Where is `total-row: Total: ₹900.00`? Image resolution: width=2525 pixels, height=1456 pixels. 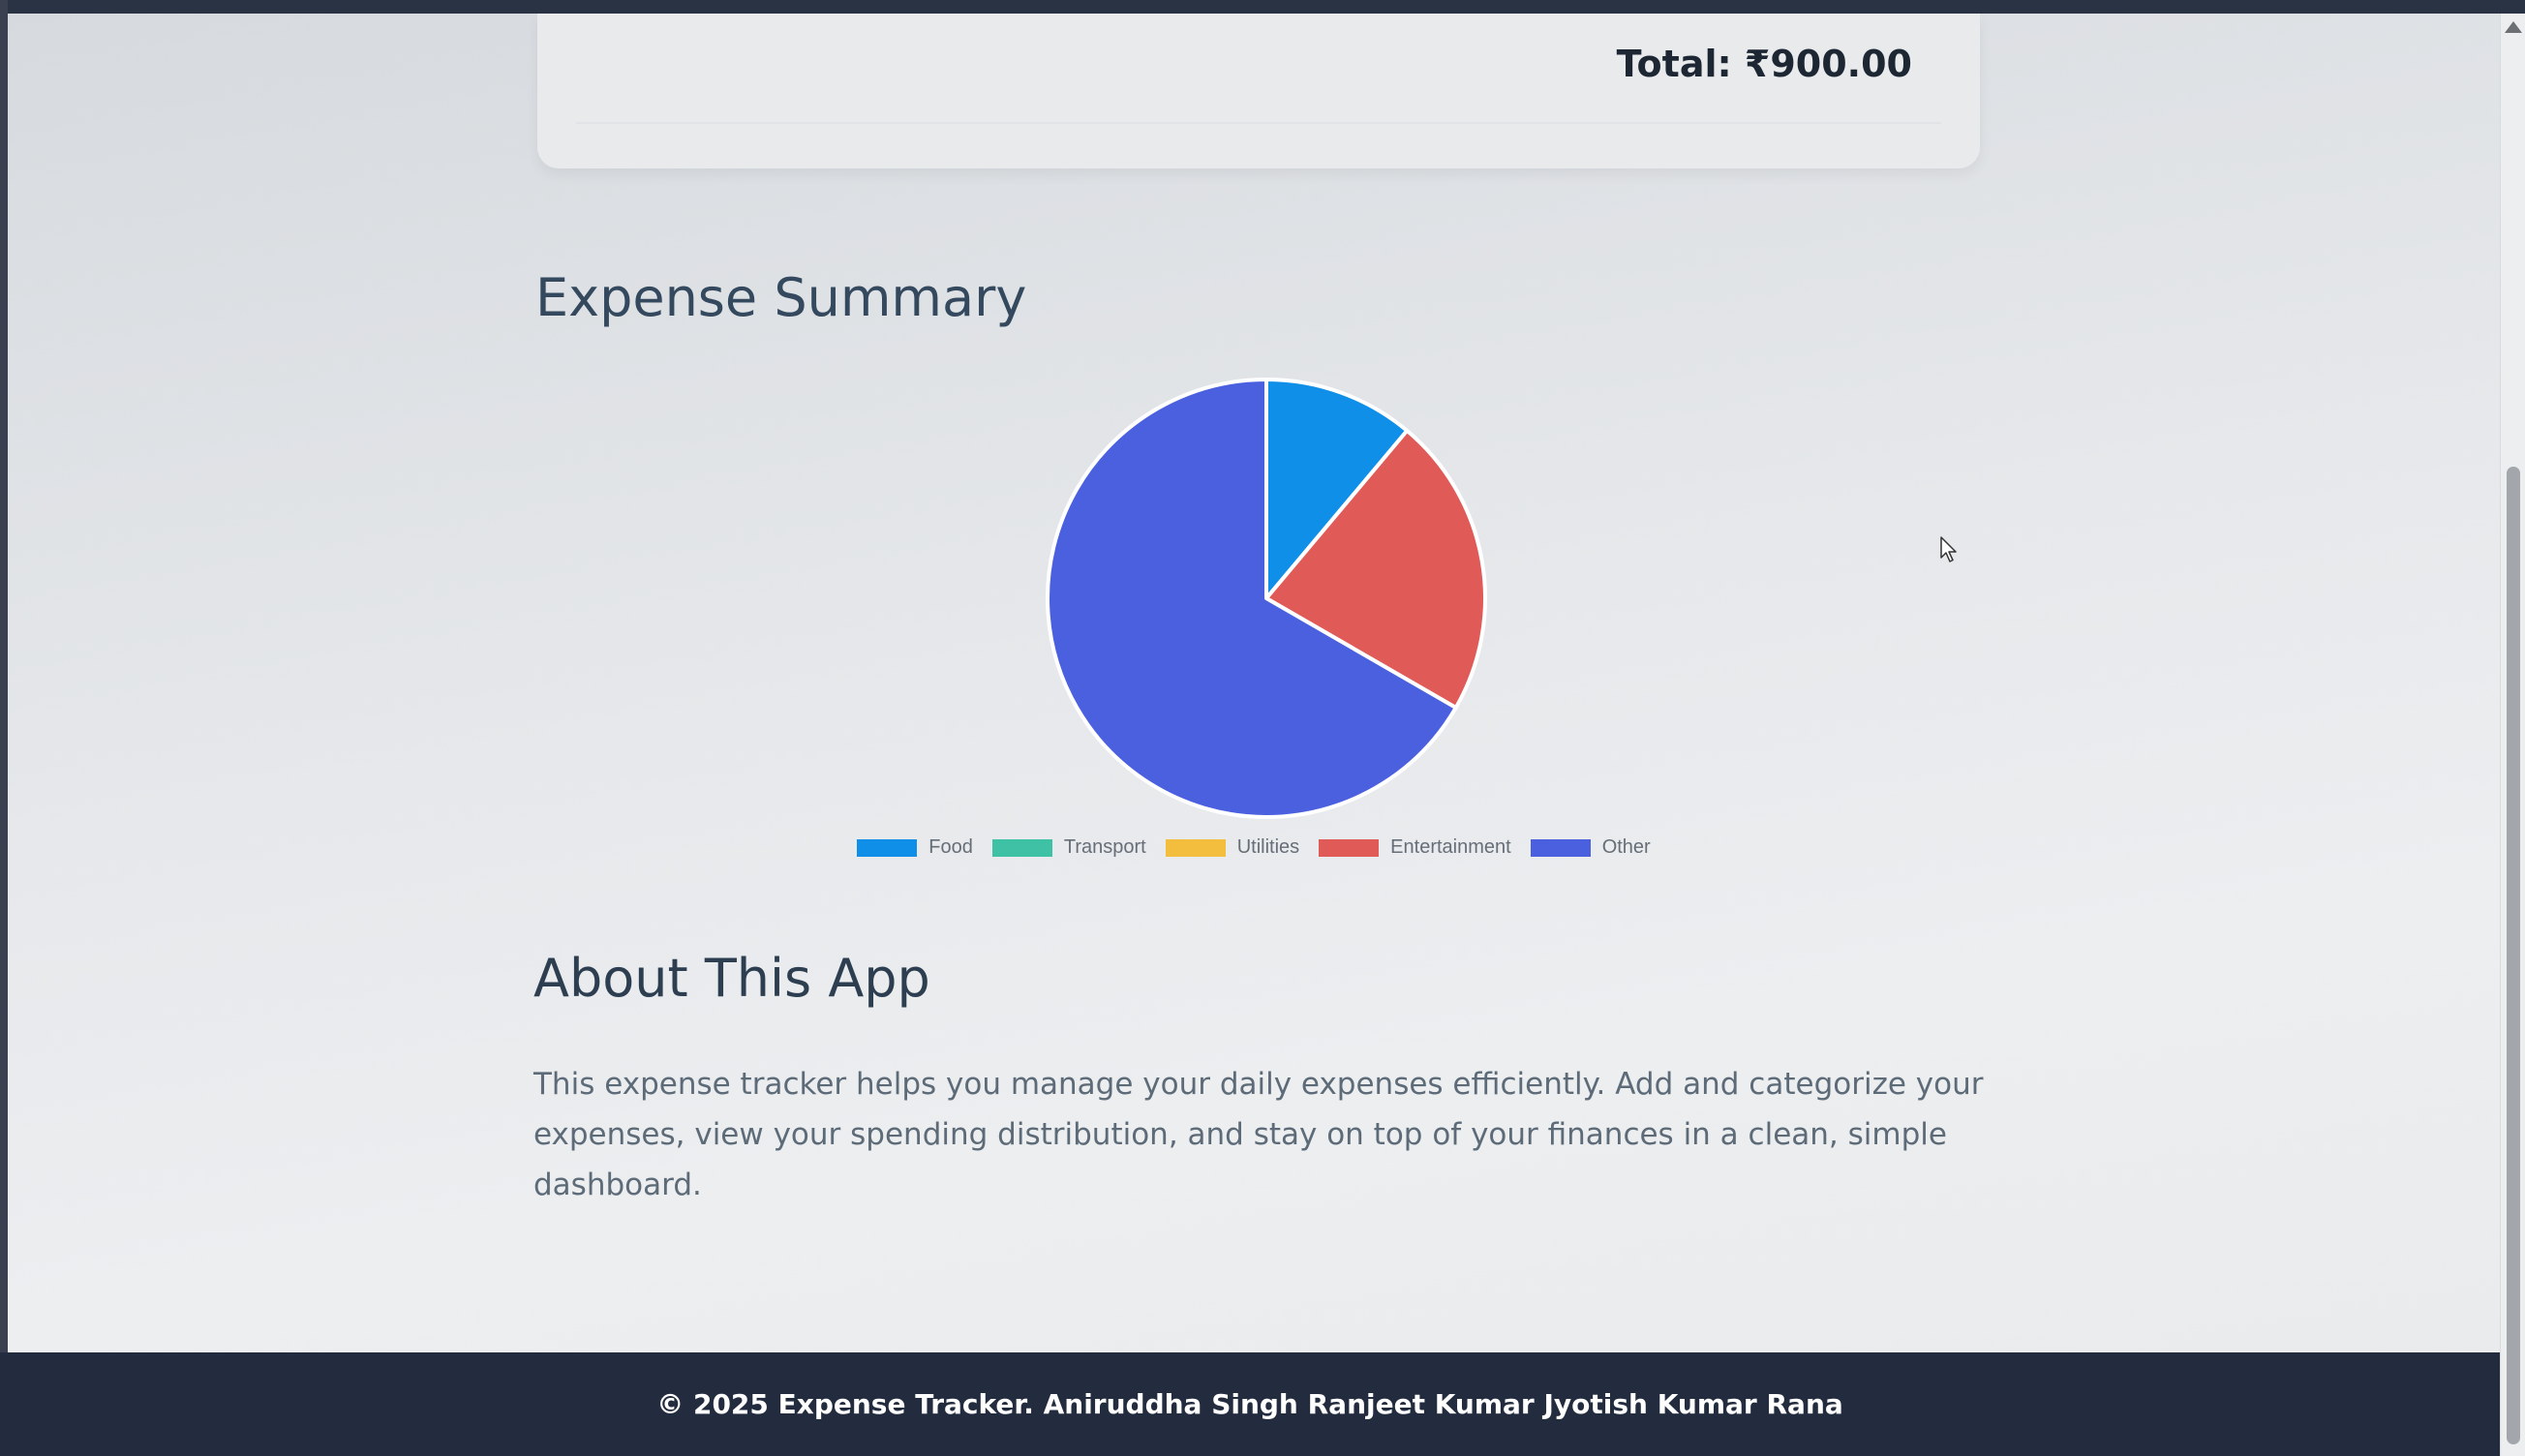 total-row: Total: ₹900.00 is located at coordinates (1258, 69).